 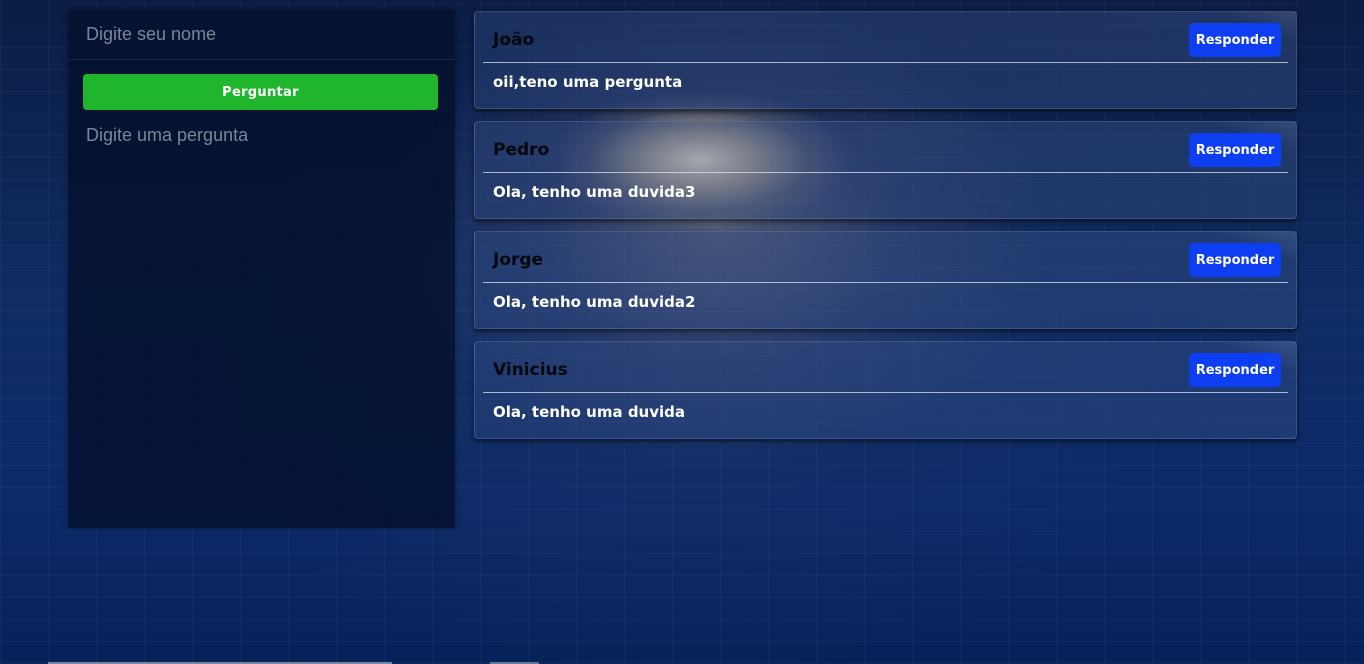 I want to click on question-card-header: Vinicius Responder, so click(x=885, y=367).